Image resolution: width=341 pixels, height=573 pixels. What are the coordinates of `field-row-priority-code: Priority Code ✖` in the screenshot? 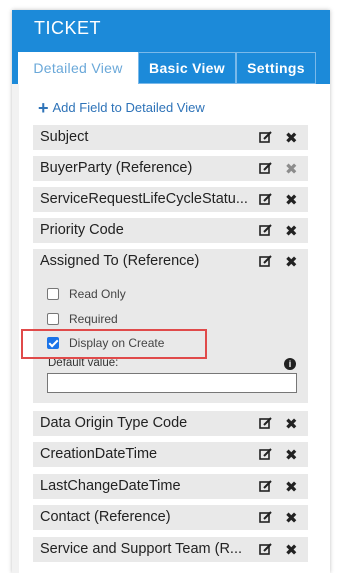 It's located at (170, 231).